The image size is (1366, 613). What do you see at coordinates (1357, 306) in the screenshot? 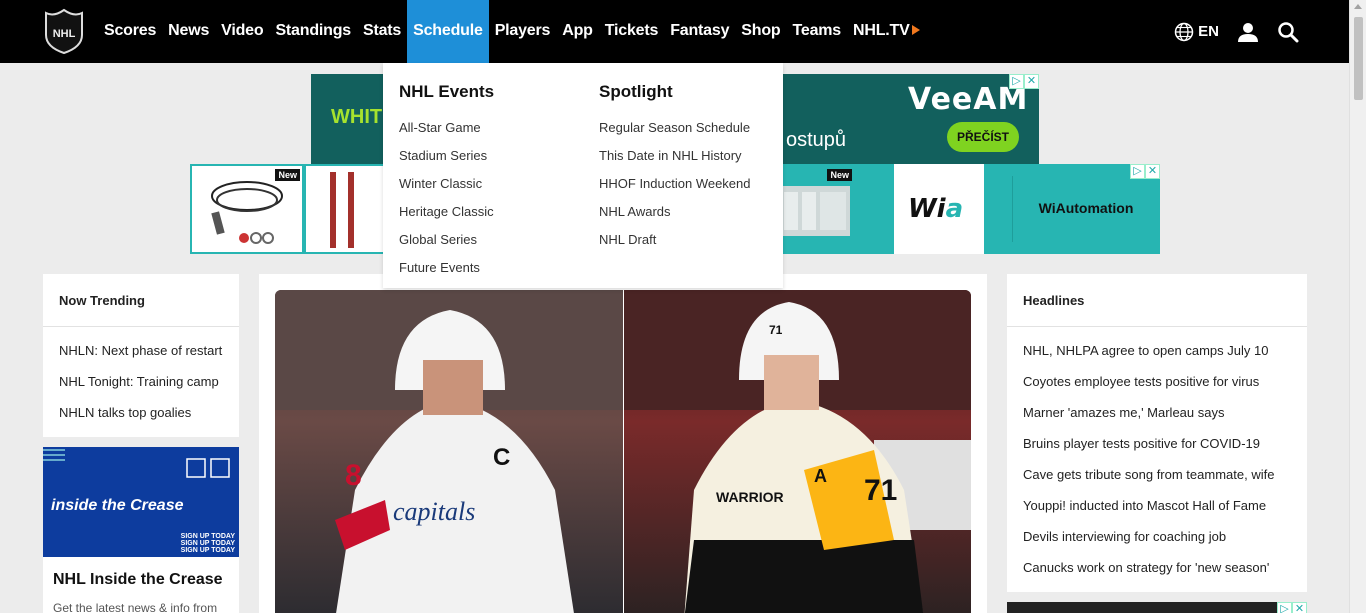
I see `page-scrollbar` at bounding box center [1357, 306].